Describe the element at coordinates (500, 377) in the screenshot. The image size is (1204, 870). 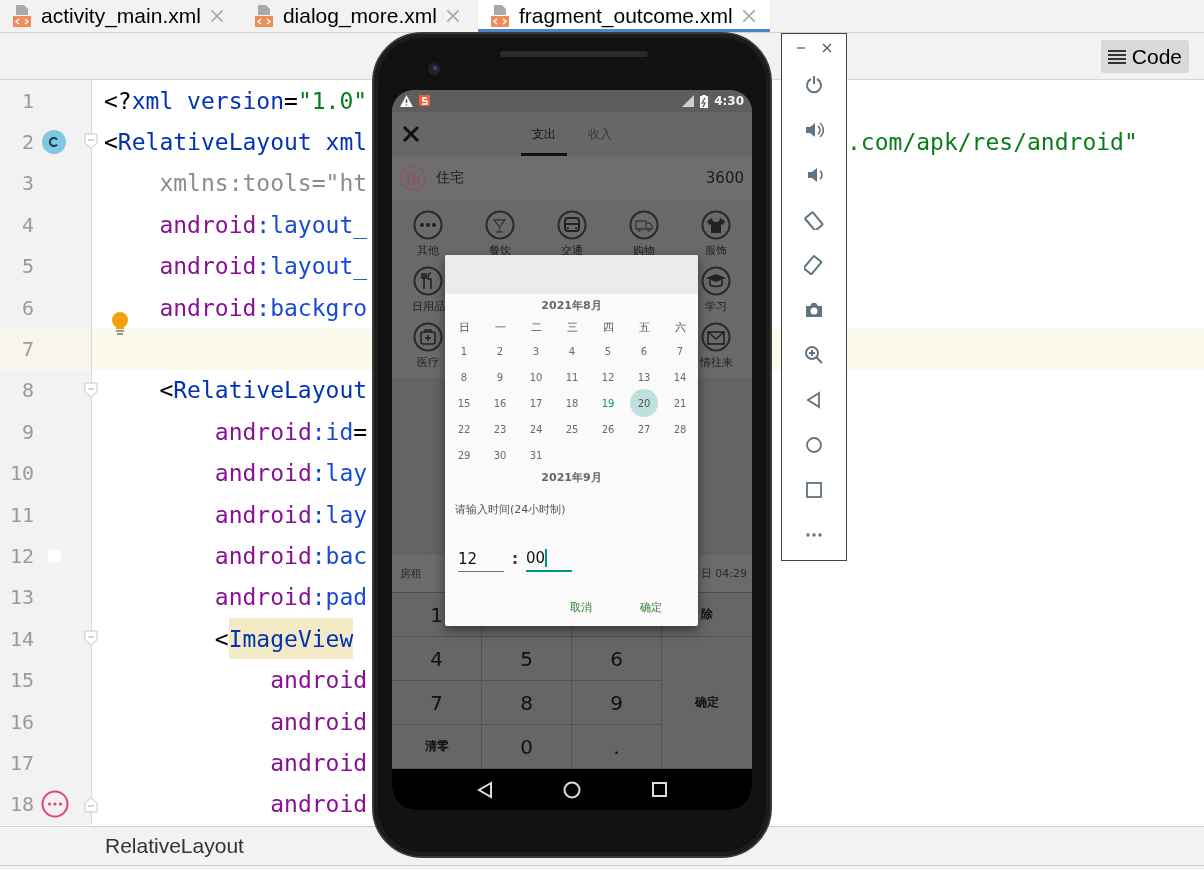
I see `calendar-day: 9` at that location.